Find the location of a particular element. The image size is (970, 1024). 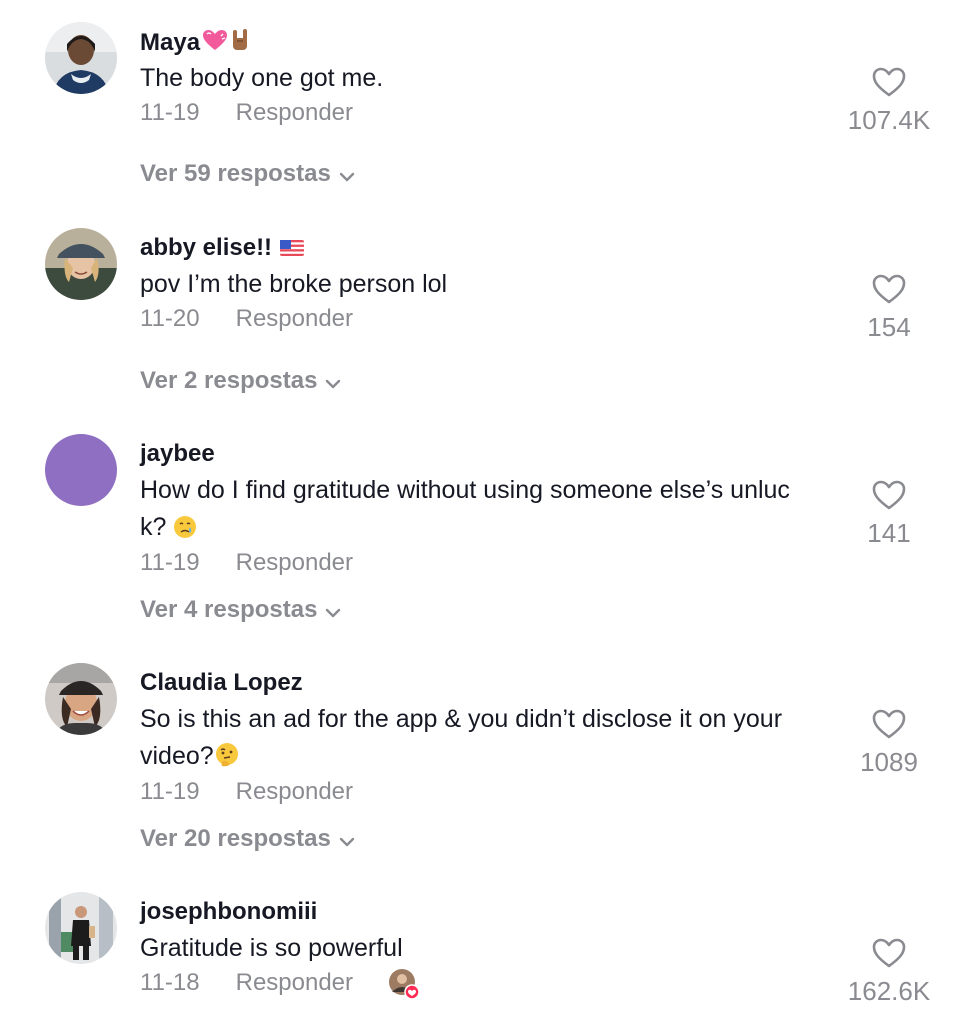

like-button: 1089 is located at coordinates (889, 743).